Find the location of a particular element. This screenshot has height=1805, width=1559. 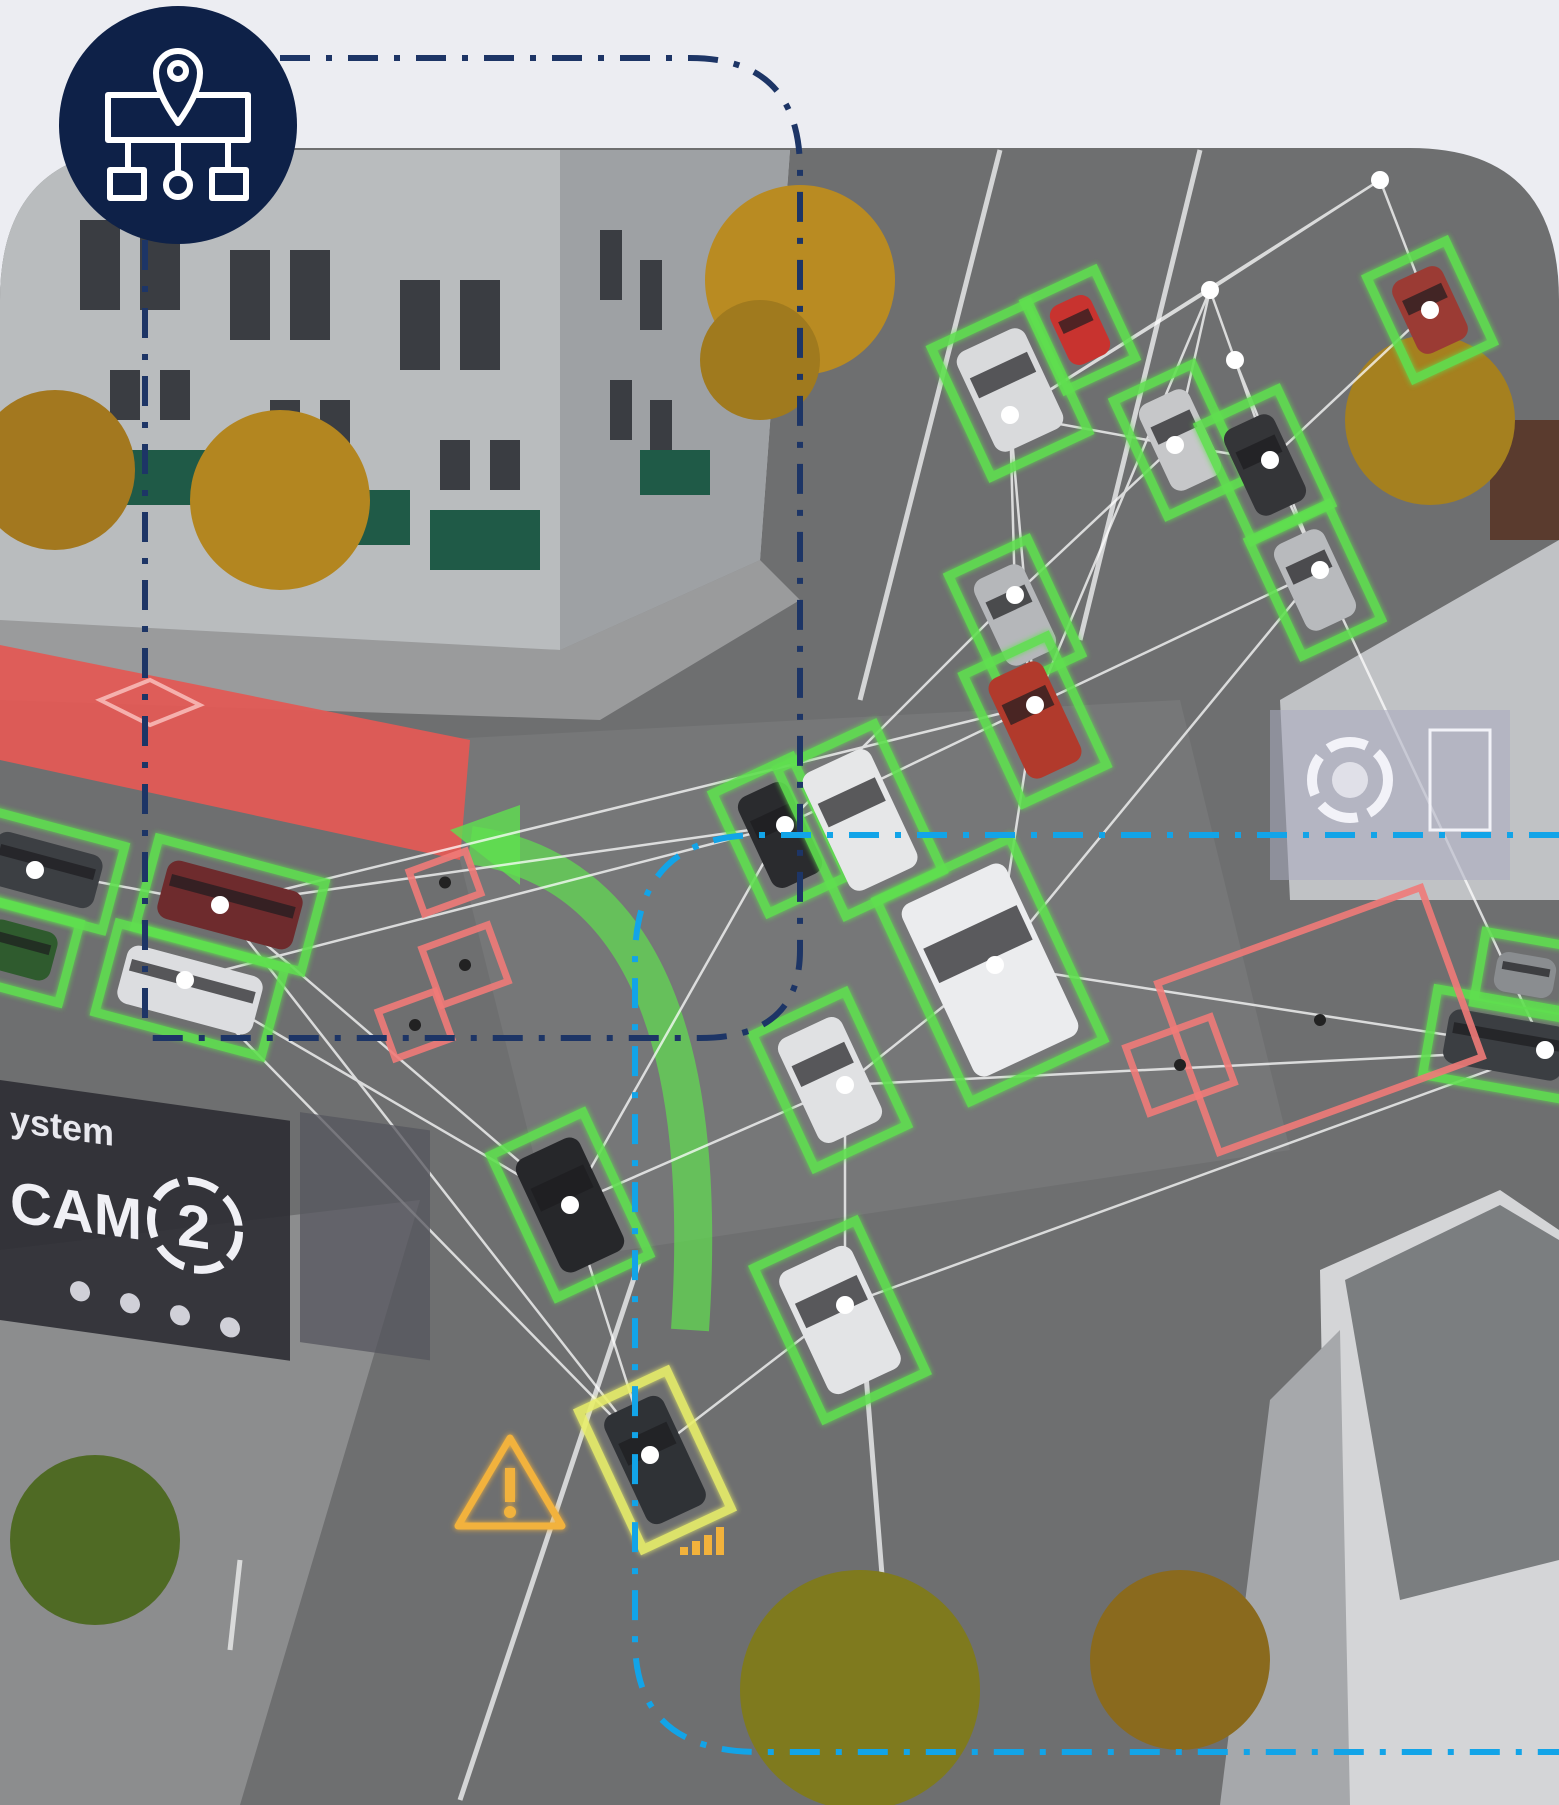

gear-ring-icon is located at coordinates (1390, 795).